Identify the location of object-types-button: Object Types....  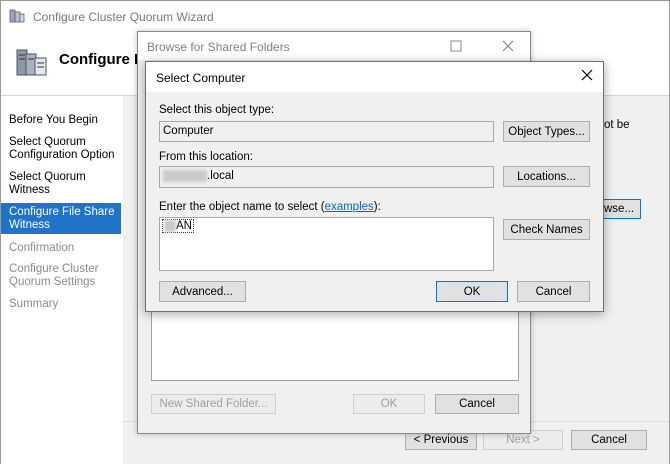
(546, 131).